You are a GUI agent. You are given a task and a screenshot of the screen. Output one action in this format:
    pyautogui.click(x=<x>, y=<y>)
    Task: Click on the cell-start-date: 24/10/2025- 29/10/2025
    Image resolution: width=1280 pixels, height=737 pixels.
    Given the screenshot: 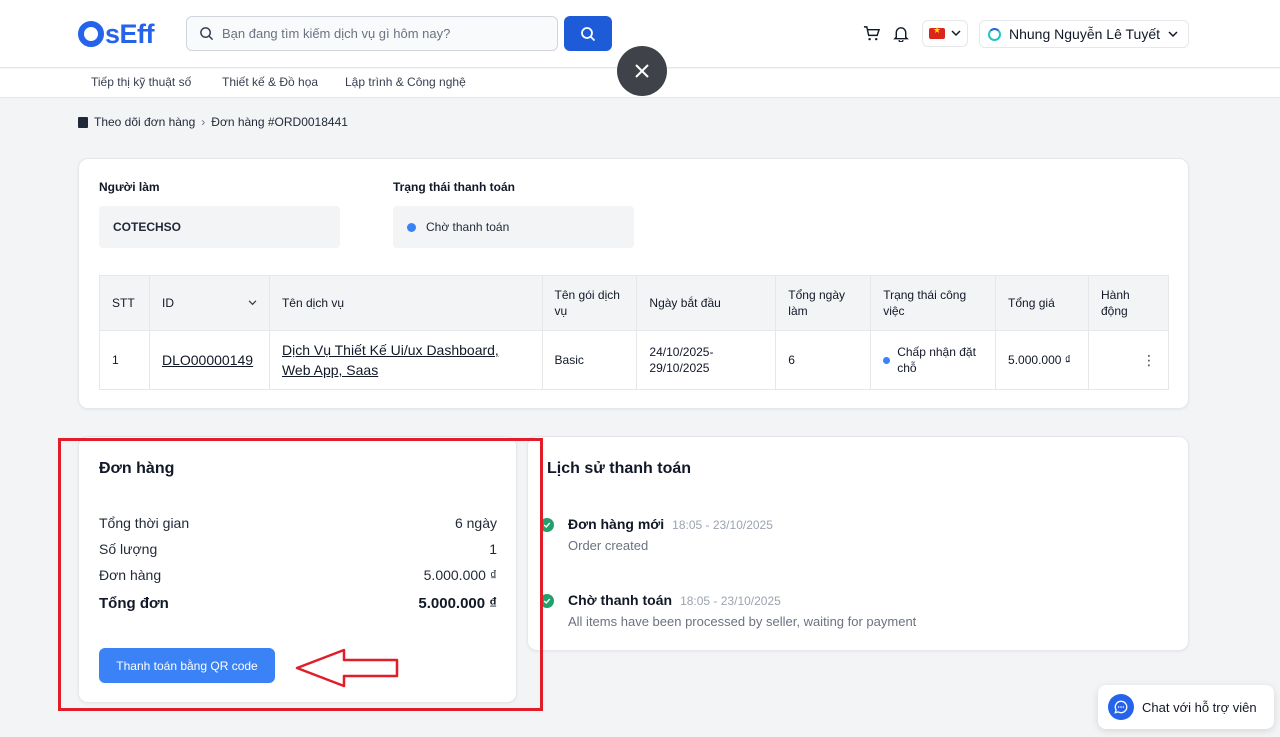 What is the action you would take?
    pyautogui.click(x=706, y=360)
    